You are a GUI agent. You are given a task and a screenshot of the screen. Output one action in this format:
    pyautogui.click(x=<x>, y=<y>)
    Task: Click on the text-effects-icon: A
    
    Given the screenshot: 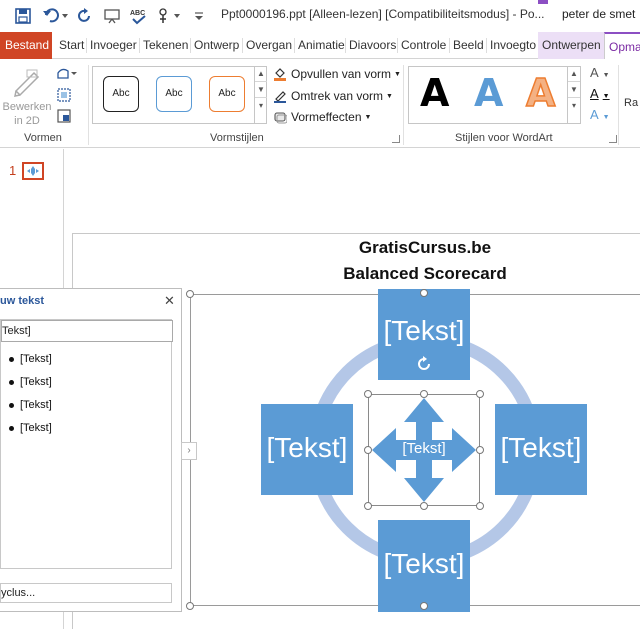 What is the action you would take?
    pyautogui.click(x=594, y=114)
    